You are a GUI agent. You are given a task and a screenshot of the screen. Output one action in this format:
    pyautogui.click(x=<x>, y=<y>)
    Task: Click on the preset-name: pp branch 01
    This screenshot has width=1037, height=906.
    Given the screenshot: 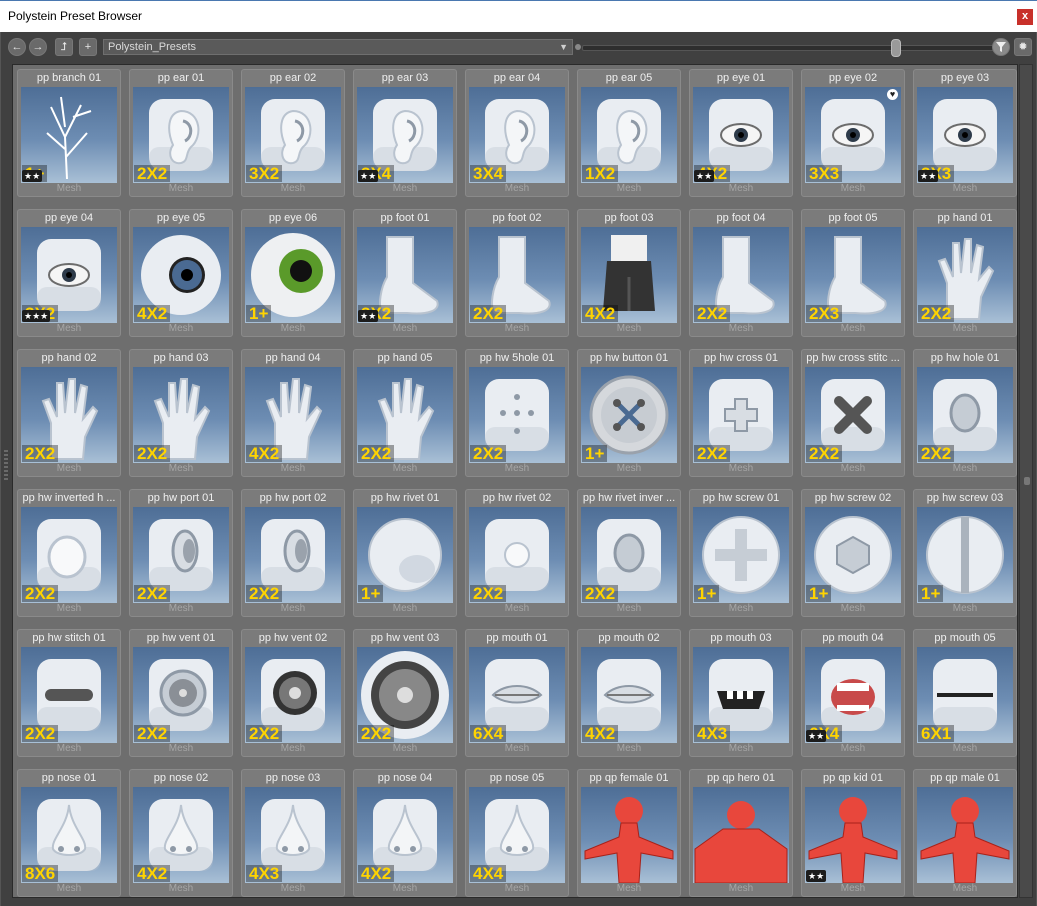 What is the action you would take?
    pyautogui.click(x=69, y=78)
    